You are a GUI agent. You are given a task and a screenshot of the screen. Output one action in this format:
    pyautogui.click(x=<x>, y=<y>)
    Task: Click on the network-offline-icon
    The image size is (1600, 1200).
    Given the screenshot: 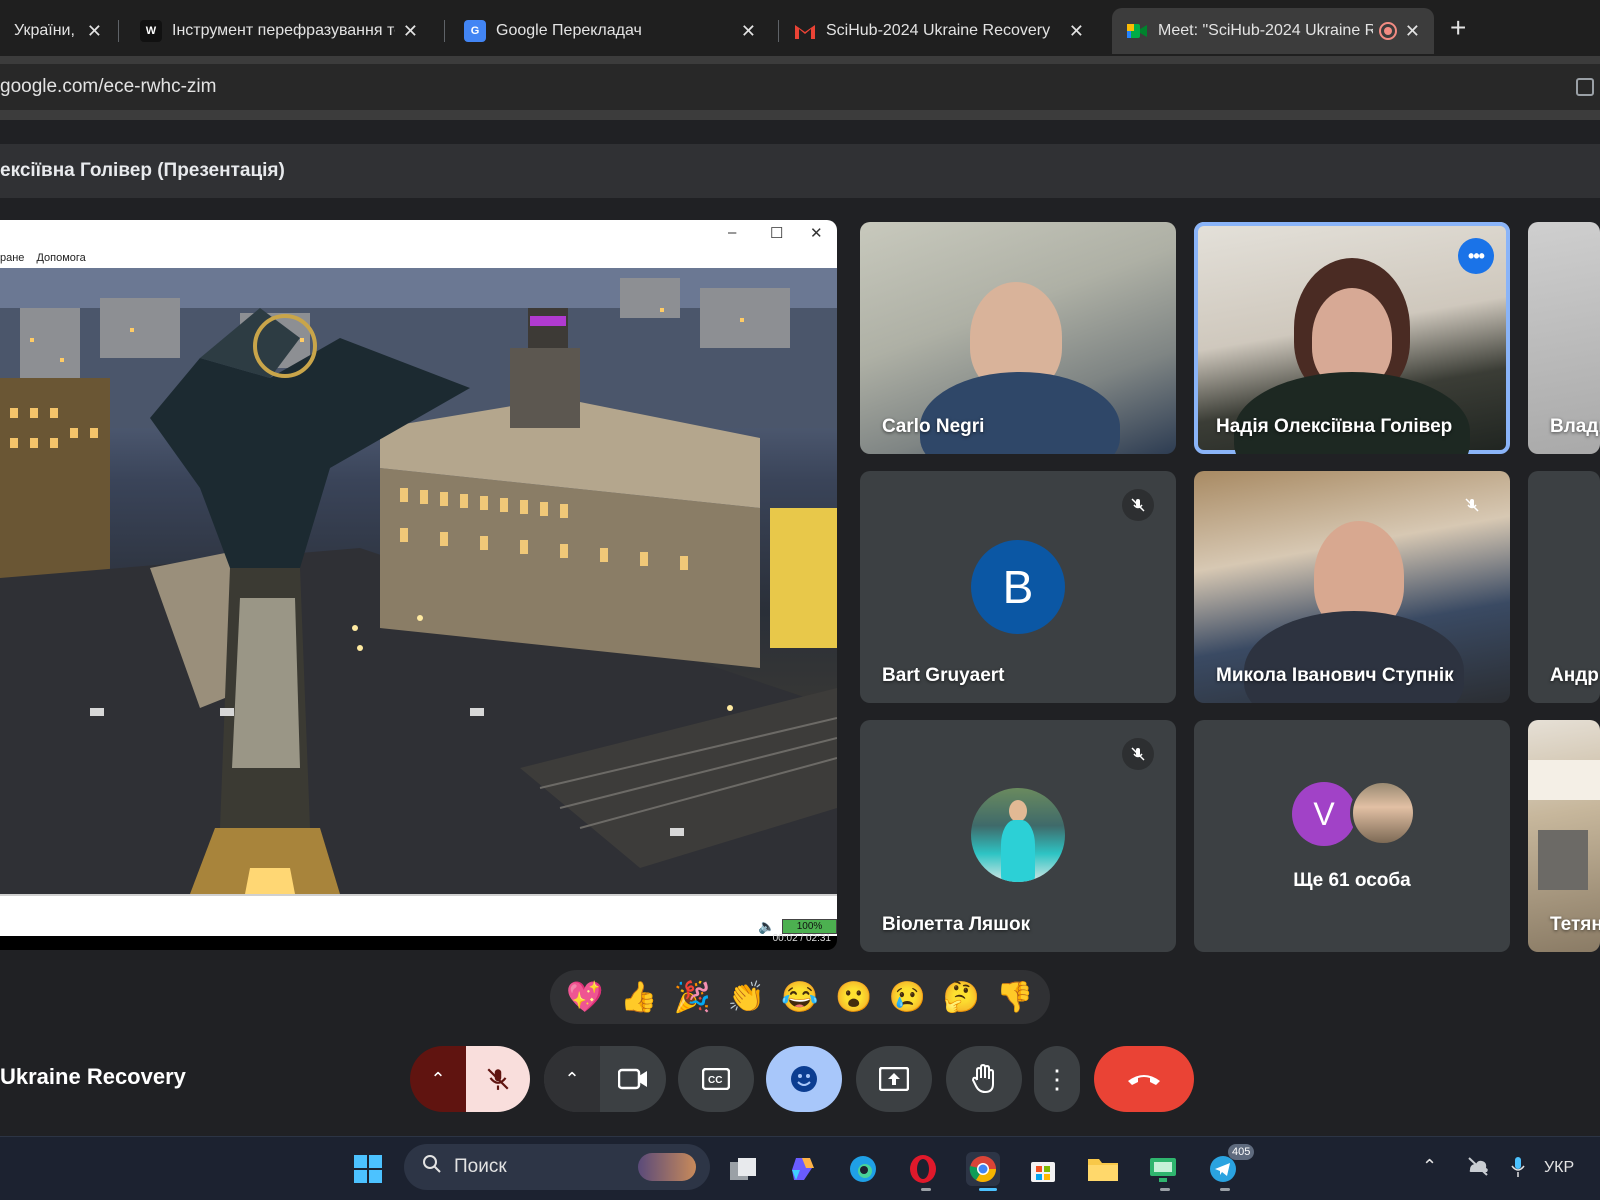 What is the action you would take?
    pyautogui.click(x=1478, y=1168)
    